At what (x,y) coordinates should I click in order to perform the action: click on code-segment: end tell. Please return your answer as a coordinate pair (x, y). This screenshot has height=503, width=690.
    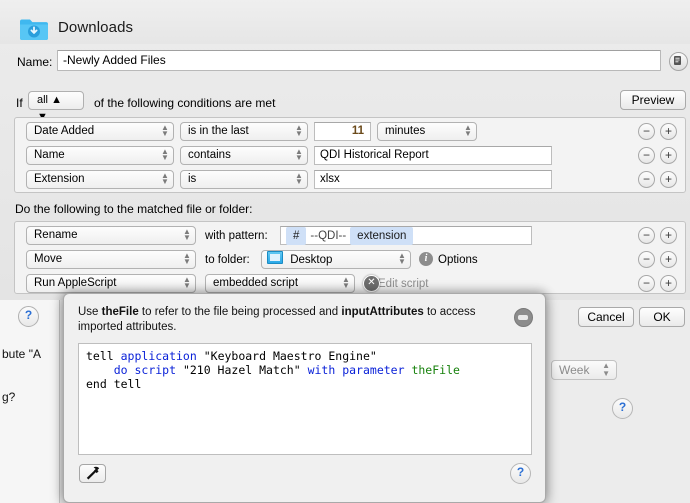
    Looking at the image, I should click on (114, 384).